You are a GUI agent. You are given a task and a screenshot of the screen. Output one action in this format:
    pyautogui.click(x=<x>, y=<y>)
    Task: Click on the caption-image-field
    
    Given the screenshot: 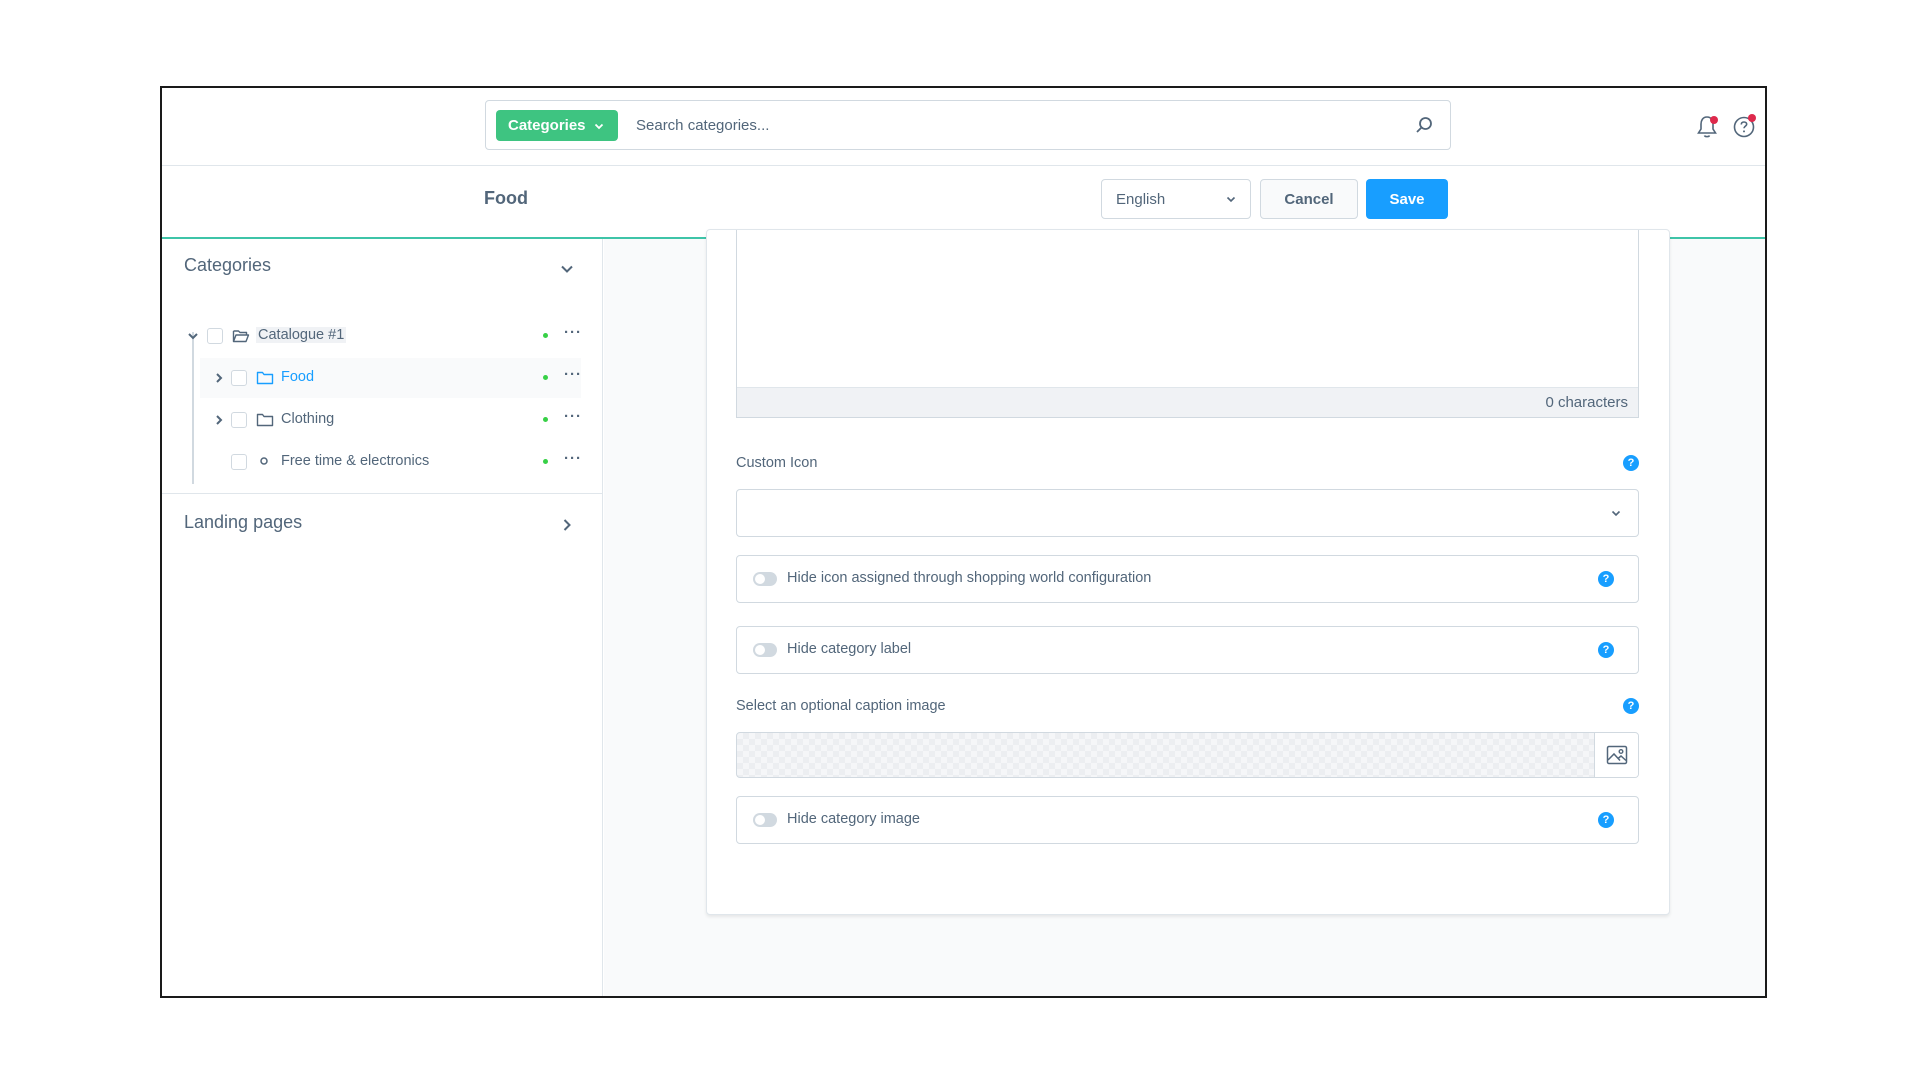 What is the action you would take?
    pyautogui.click(x=1187, y=755)
    